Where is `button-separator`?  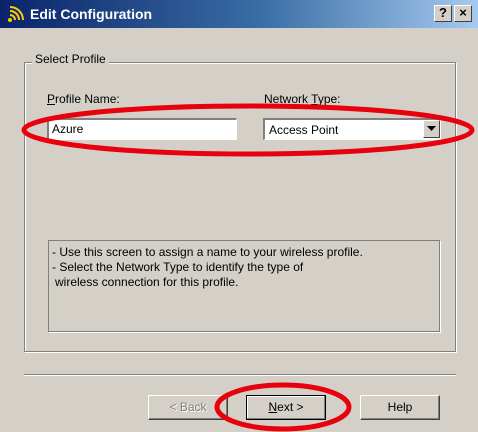
button-separator is located at coordinates (240, 375).